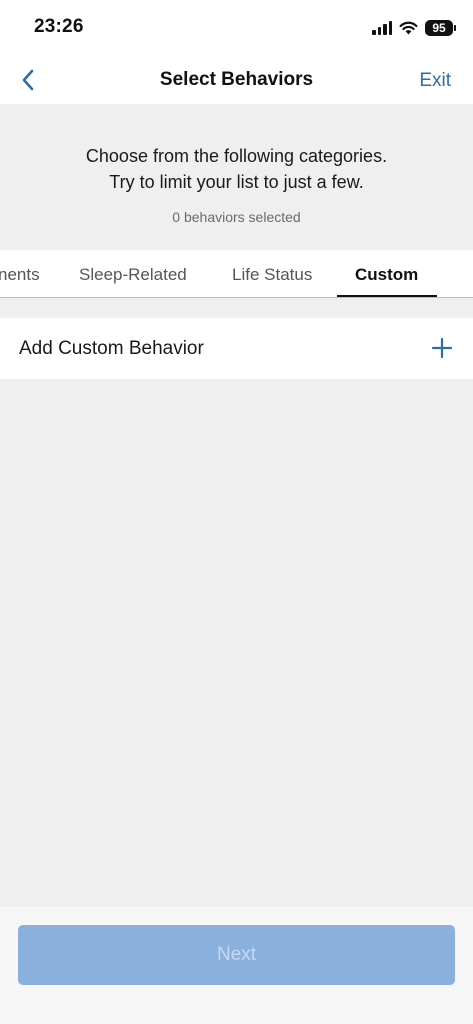 Image resolution: width=473 pixels, height=1024 pixels. Describe the element at coordinates (236, 28) in the screenshot. I see `status-bar: 23:26 95` at that location.